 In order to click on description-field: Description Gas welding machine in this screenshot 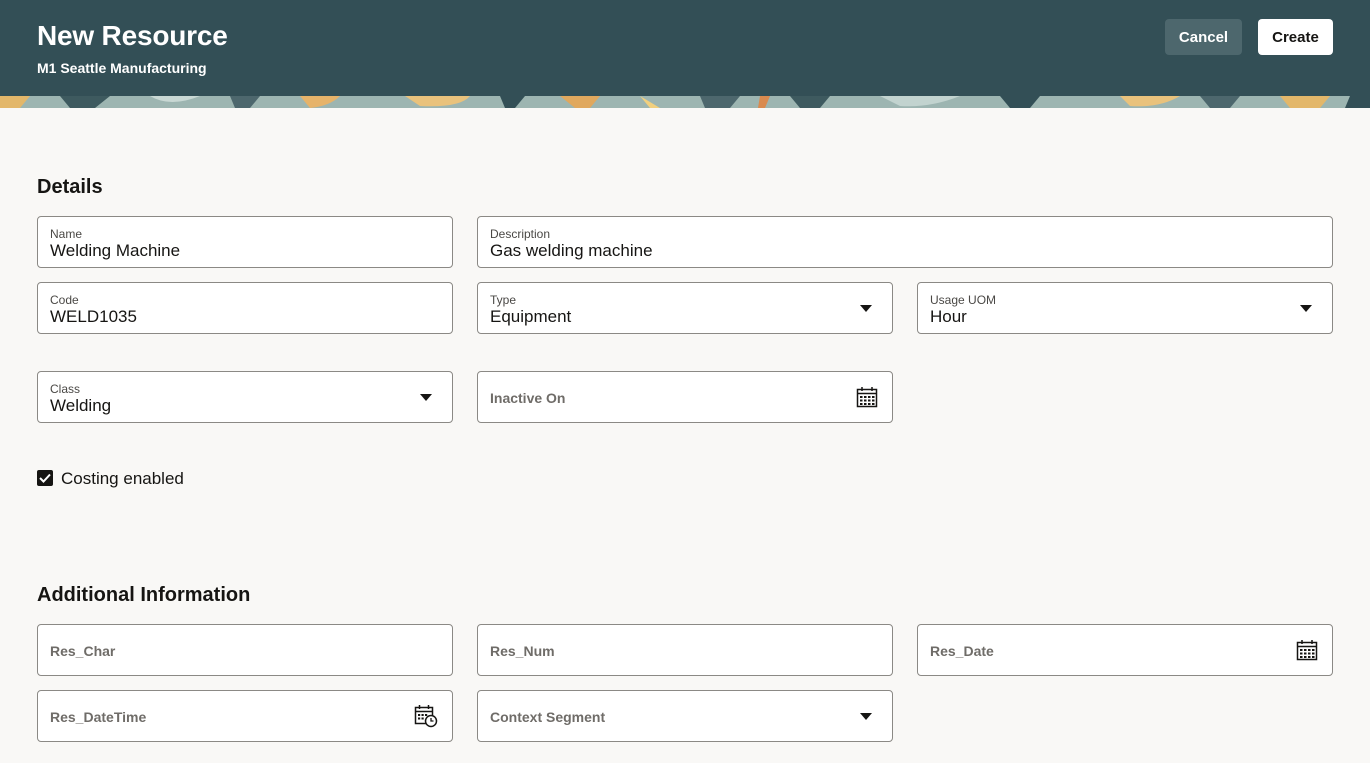, I will do `click(905, 242)`.